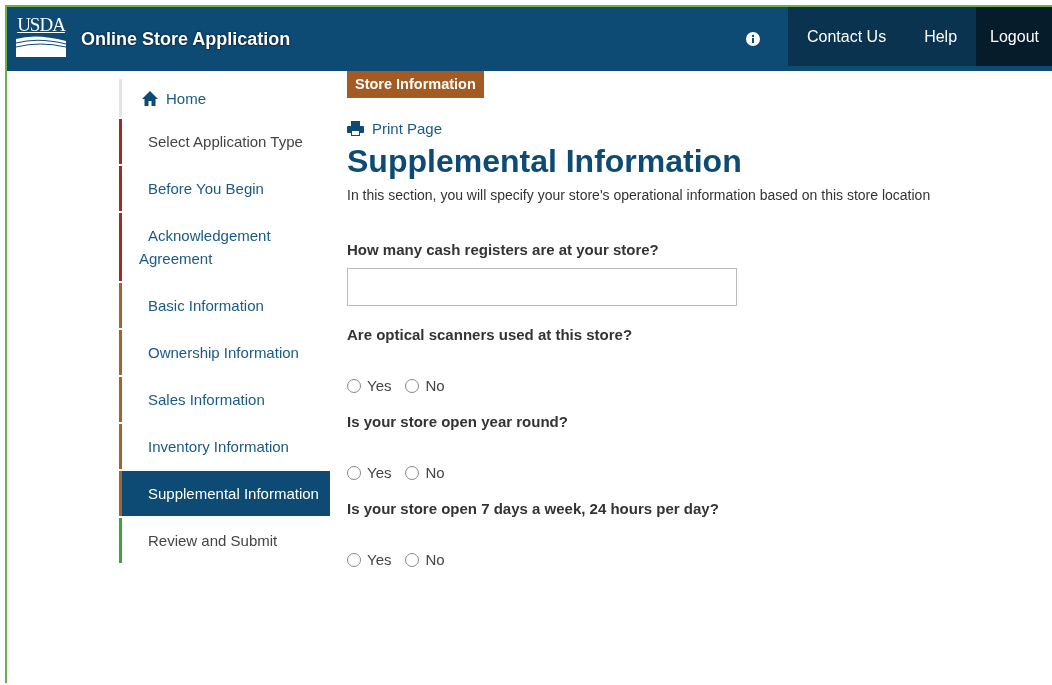 The width and height of the screenshot is (1052, 685). What do you see at coordinates (224, 399) in the screenshot?
I see `step-link: Sales Information` at bounding box center [224, 399].